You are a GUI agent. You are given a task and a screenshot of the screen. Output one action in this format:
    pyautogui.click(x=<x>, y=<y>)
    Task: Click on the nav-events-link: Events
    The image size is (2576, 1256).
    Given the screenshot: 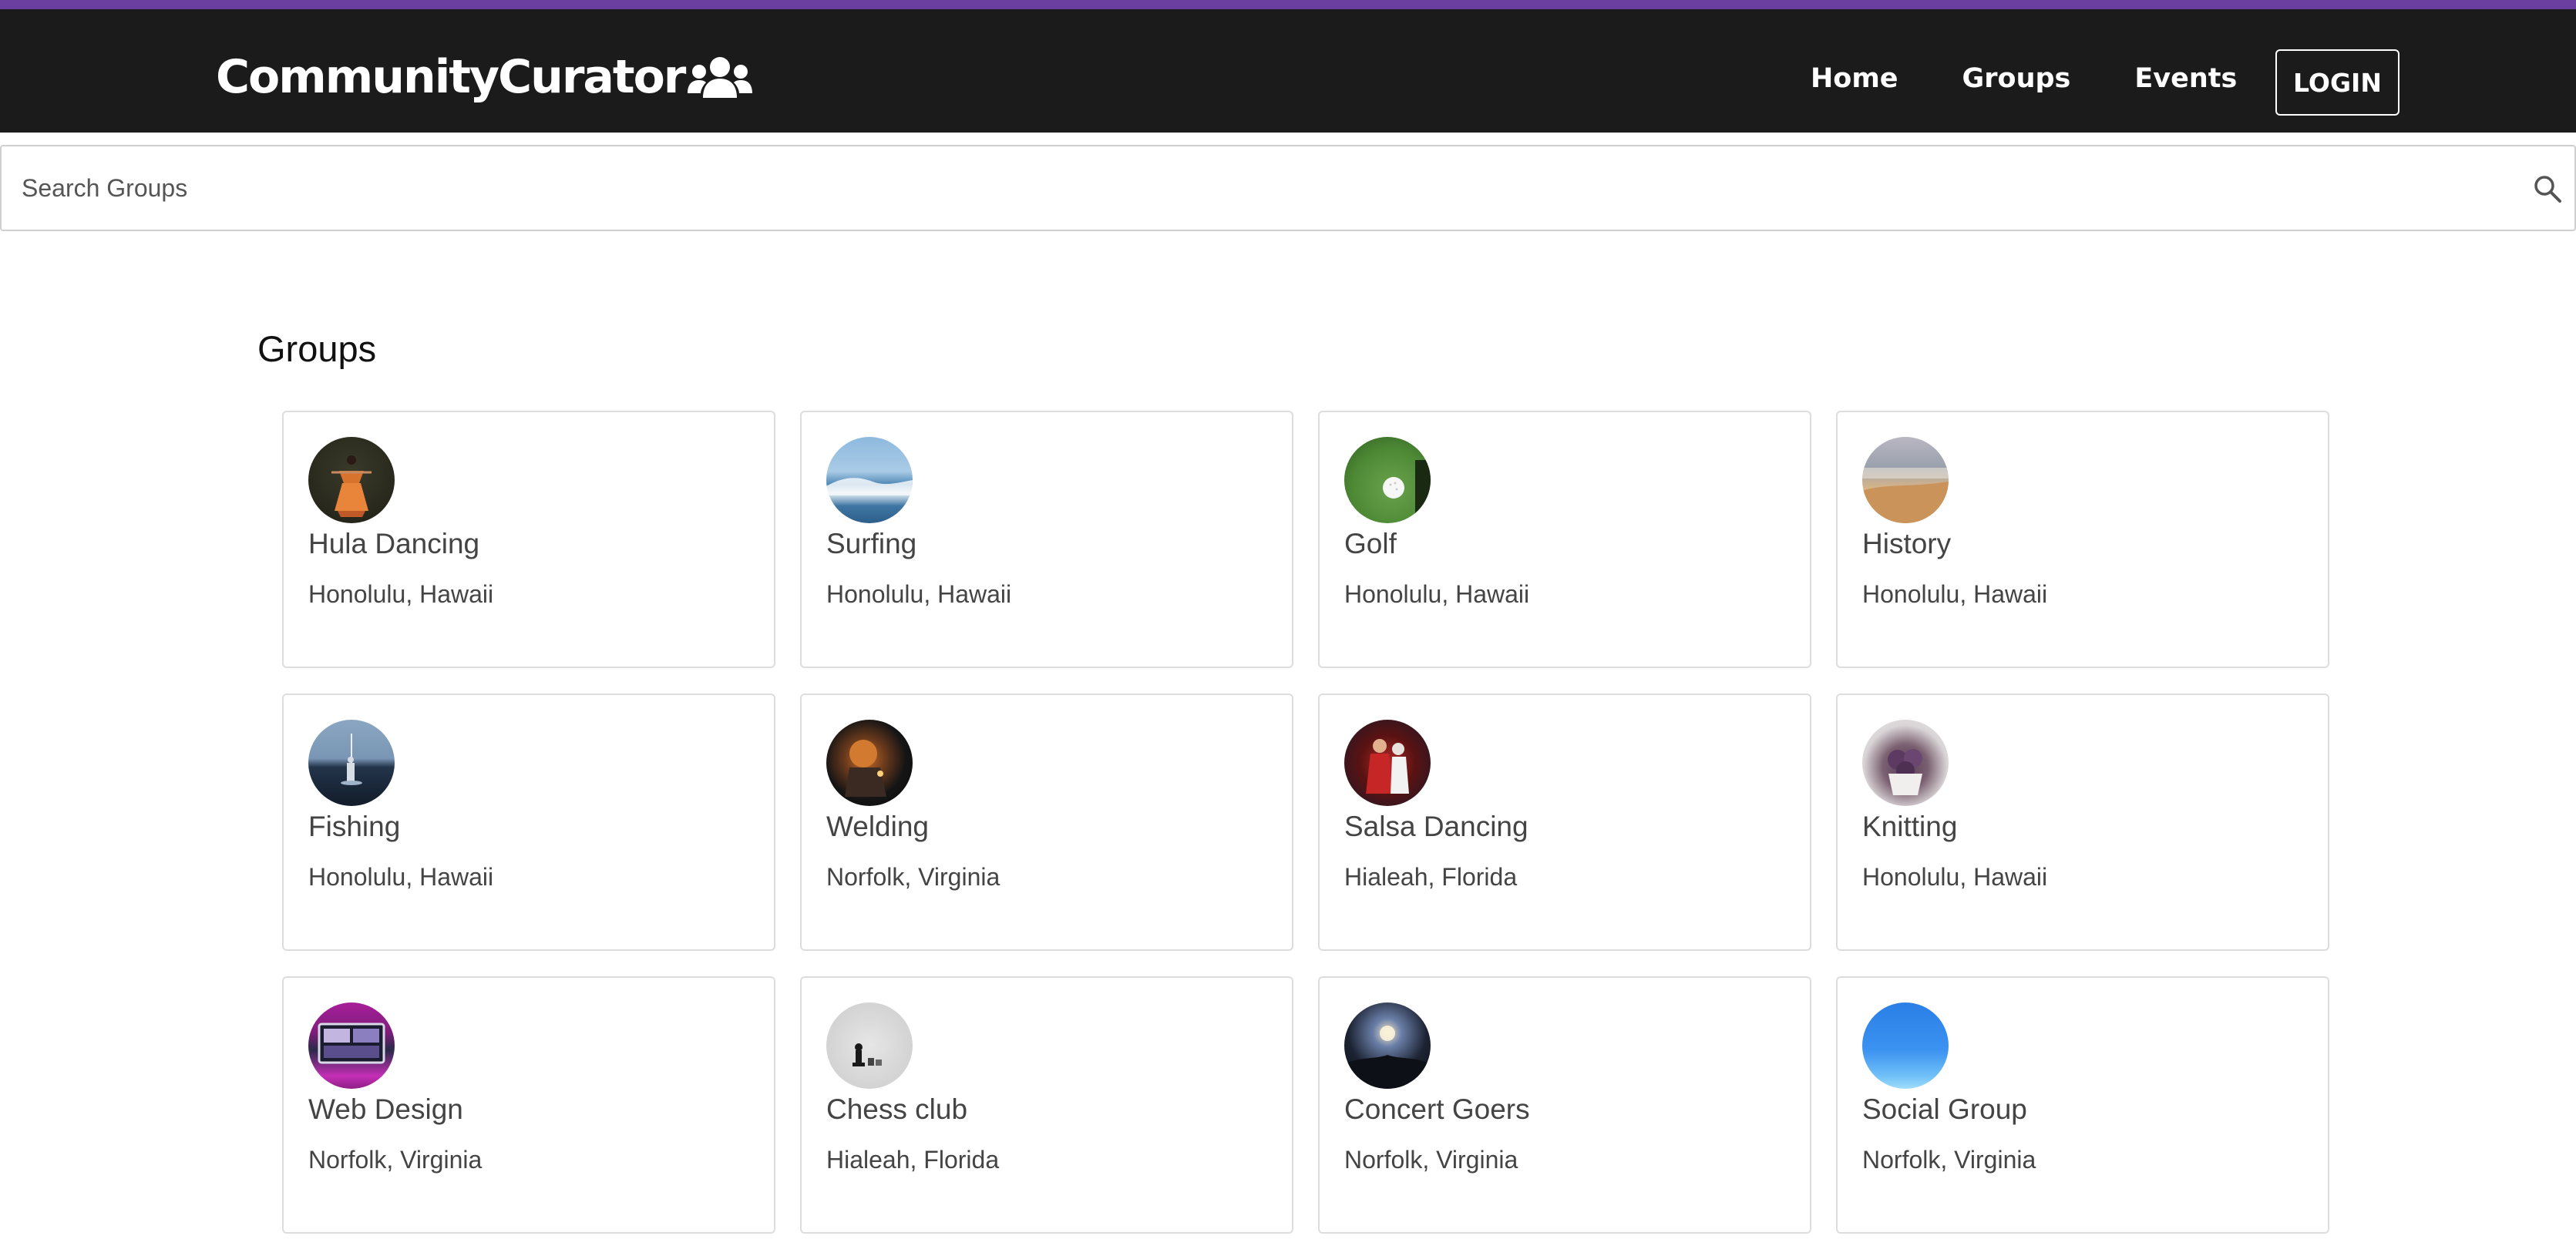 What is the action you would take?
    pyautogui.click(x=2185, y=79)
    